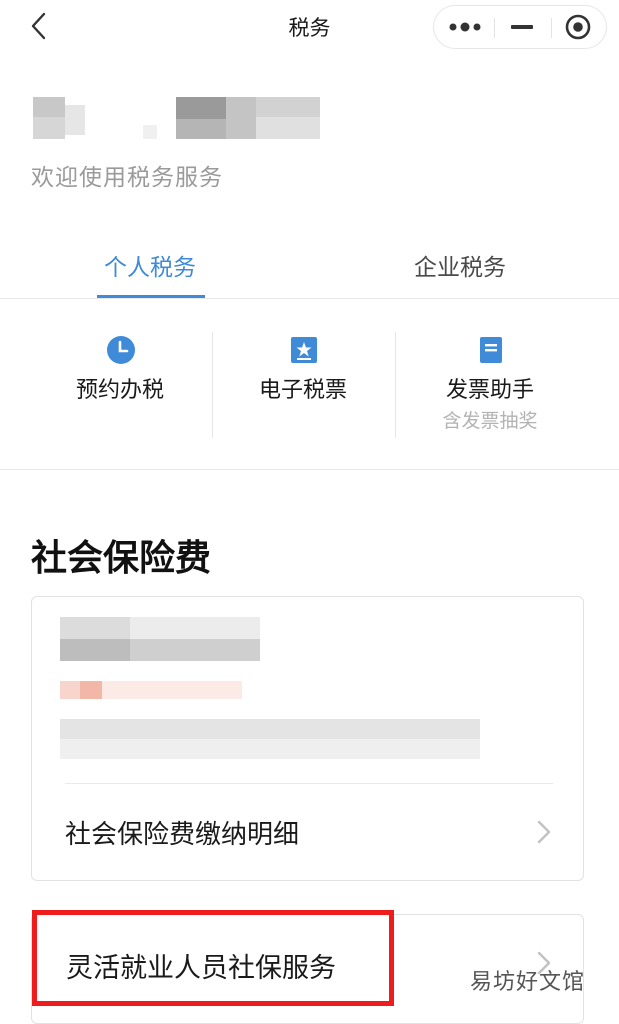  I want to click on social-insurance-detail-row: 社会保险费缴纳明细, so click(307, 832).